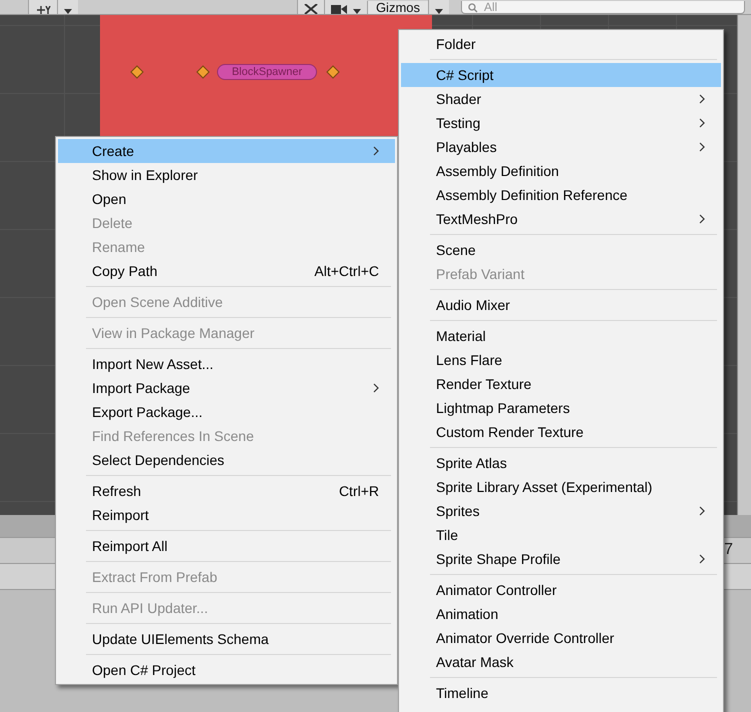  What do you see at coordinates (744, 265) in the screenshot?
I see `scrollbar` at bounding box center [744, 265].